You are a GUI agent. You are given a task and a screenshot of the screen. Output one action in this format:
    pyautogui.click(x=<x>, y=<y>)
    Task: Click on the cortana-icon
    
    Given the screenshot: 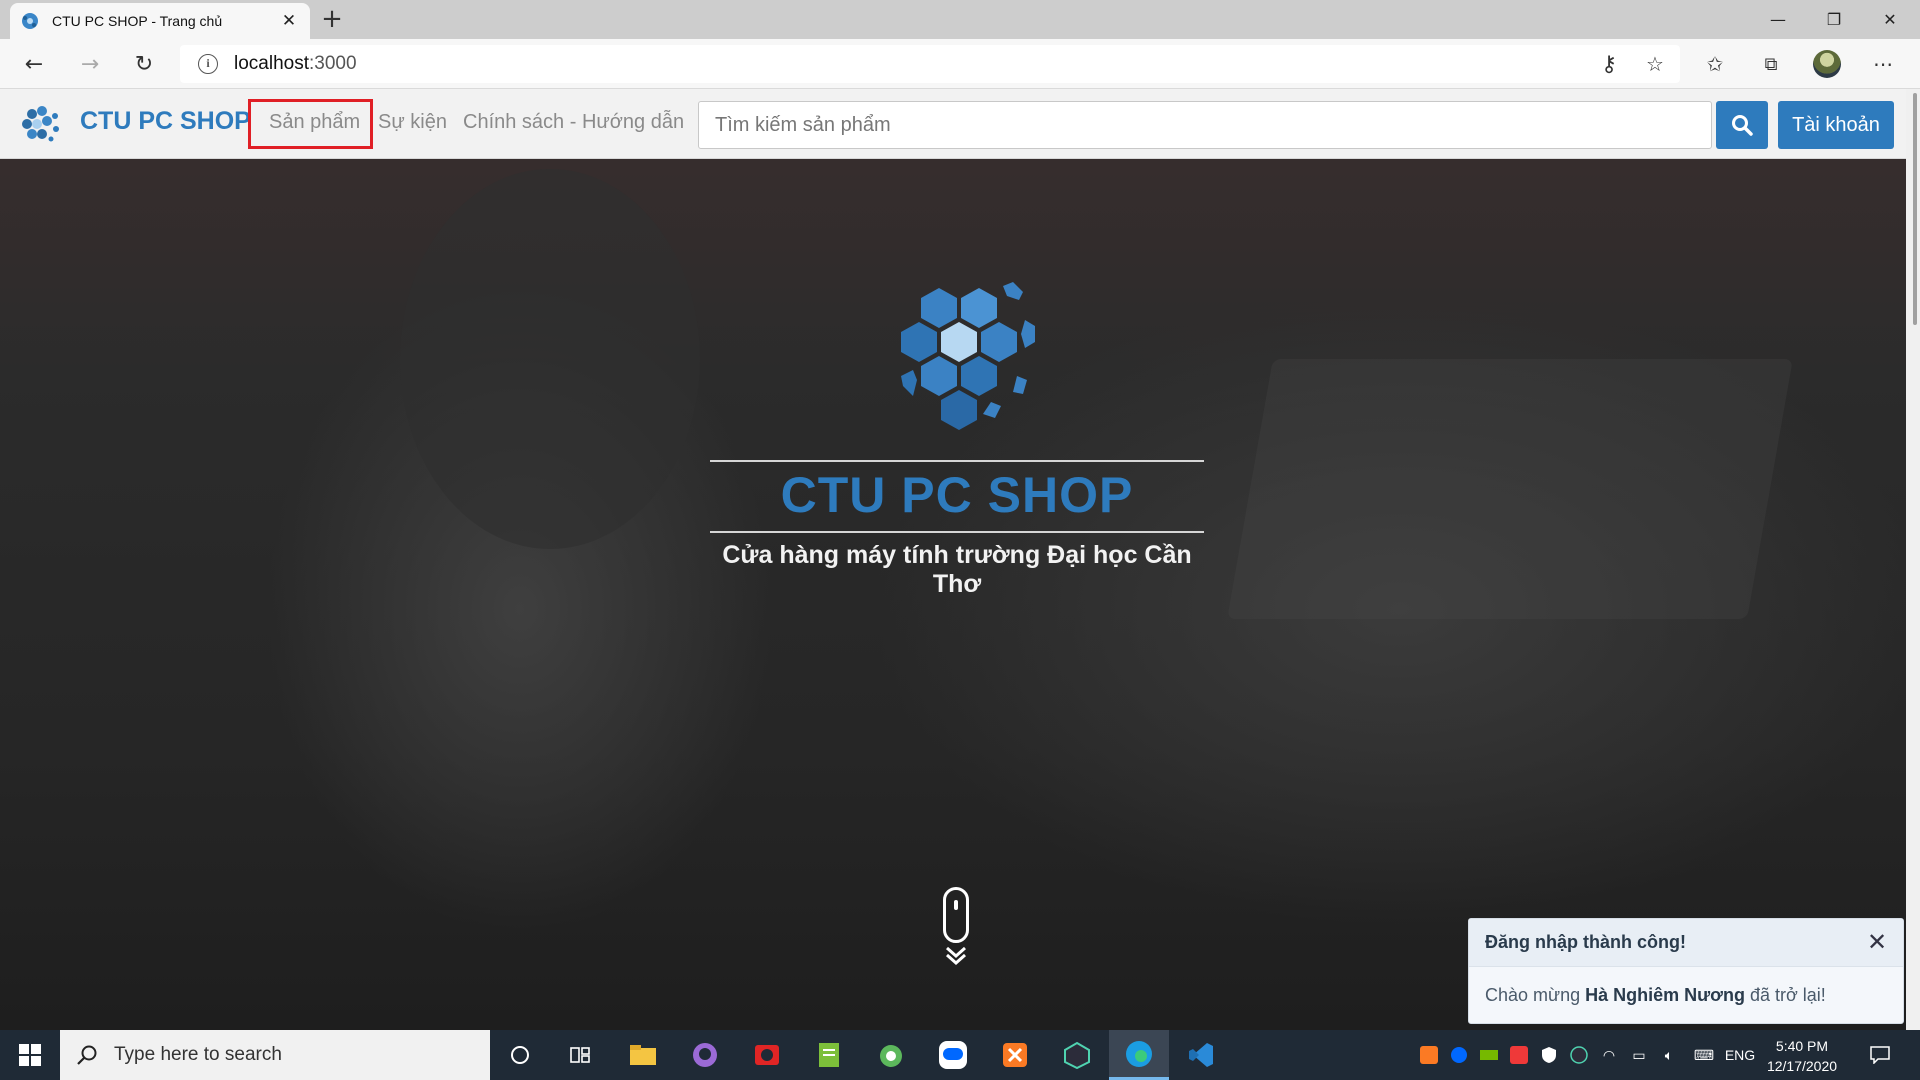 What is the action you would take?
    pyautogui.click(x=520, y=1055)
    